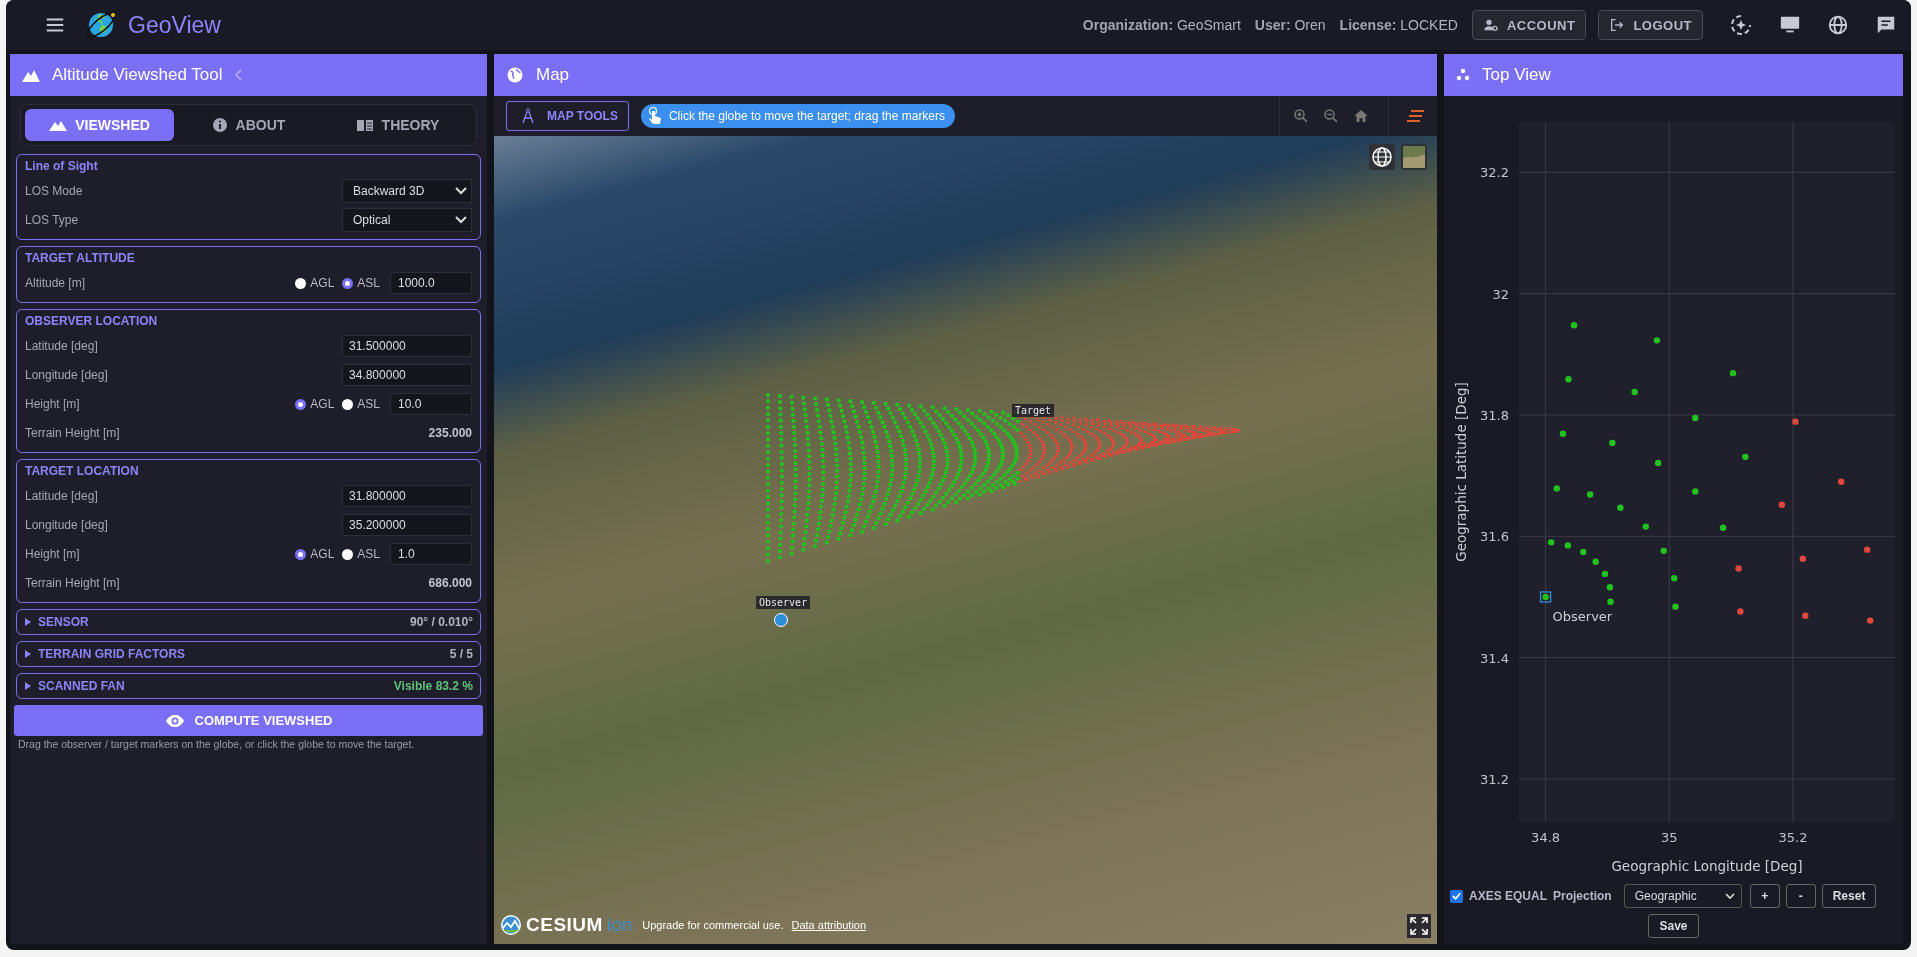 The height and width of the screenshot is (957, 1917). Describe the element at coordinates (248, 125) in the screenshot. I see `tab: ABOUT` at that location.